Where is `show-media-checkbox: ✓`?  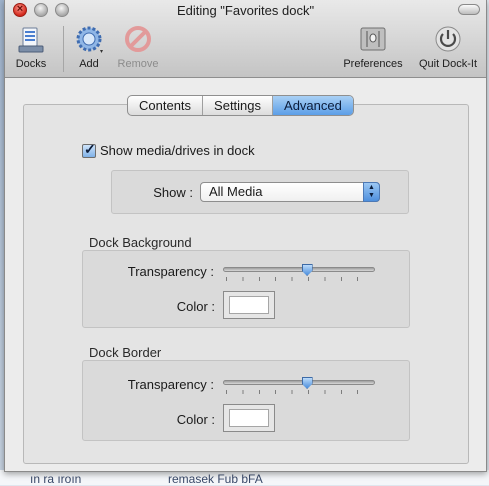
show-media-checkbox: ✓ is located at coordinates (89, 149).